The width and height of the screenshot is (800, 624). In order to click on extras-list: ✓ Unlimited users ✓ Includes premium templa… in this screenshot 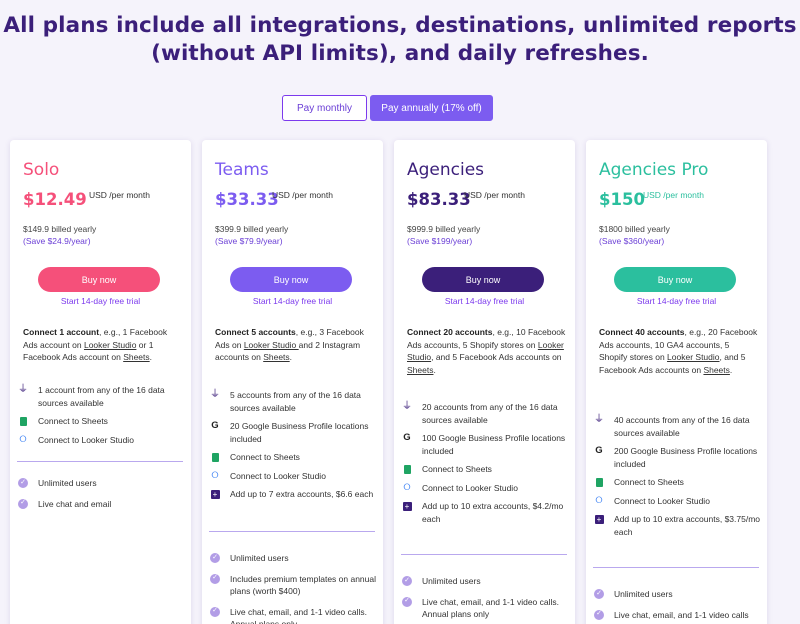, I will do `click(294, 588)`.